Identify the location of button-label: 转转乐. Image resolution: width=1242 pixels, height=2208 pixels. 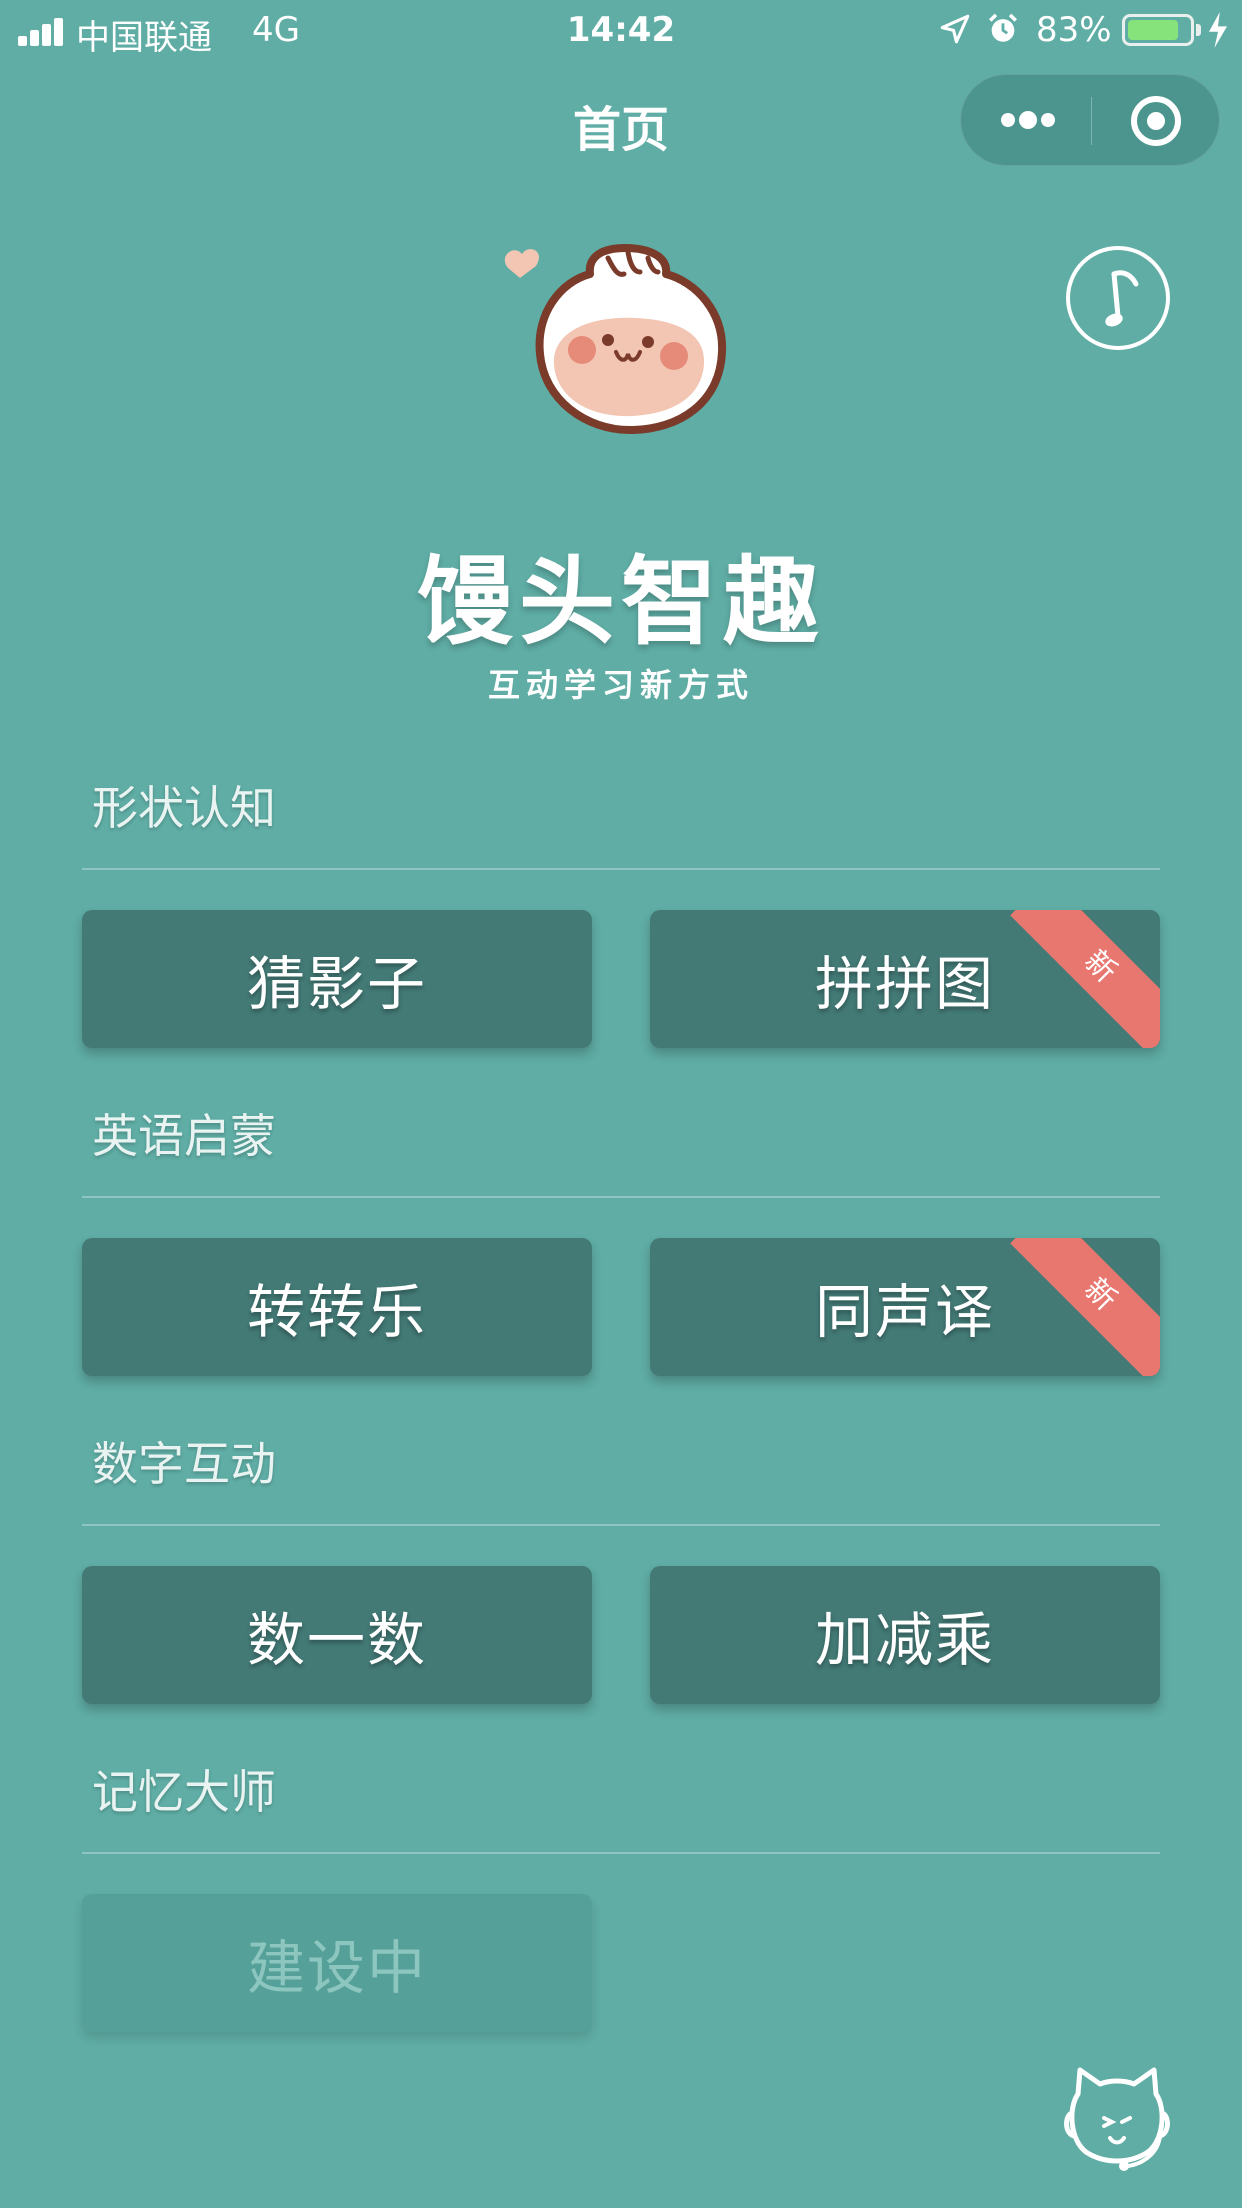
(336, 1312).